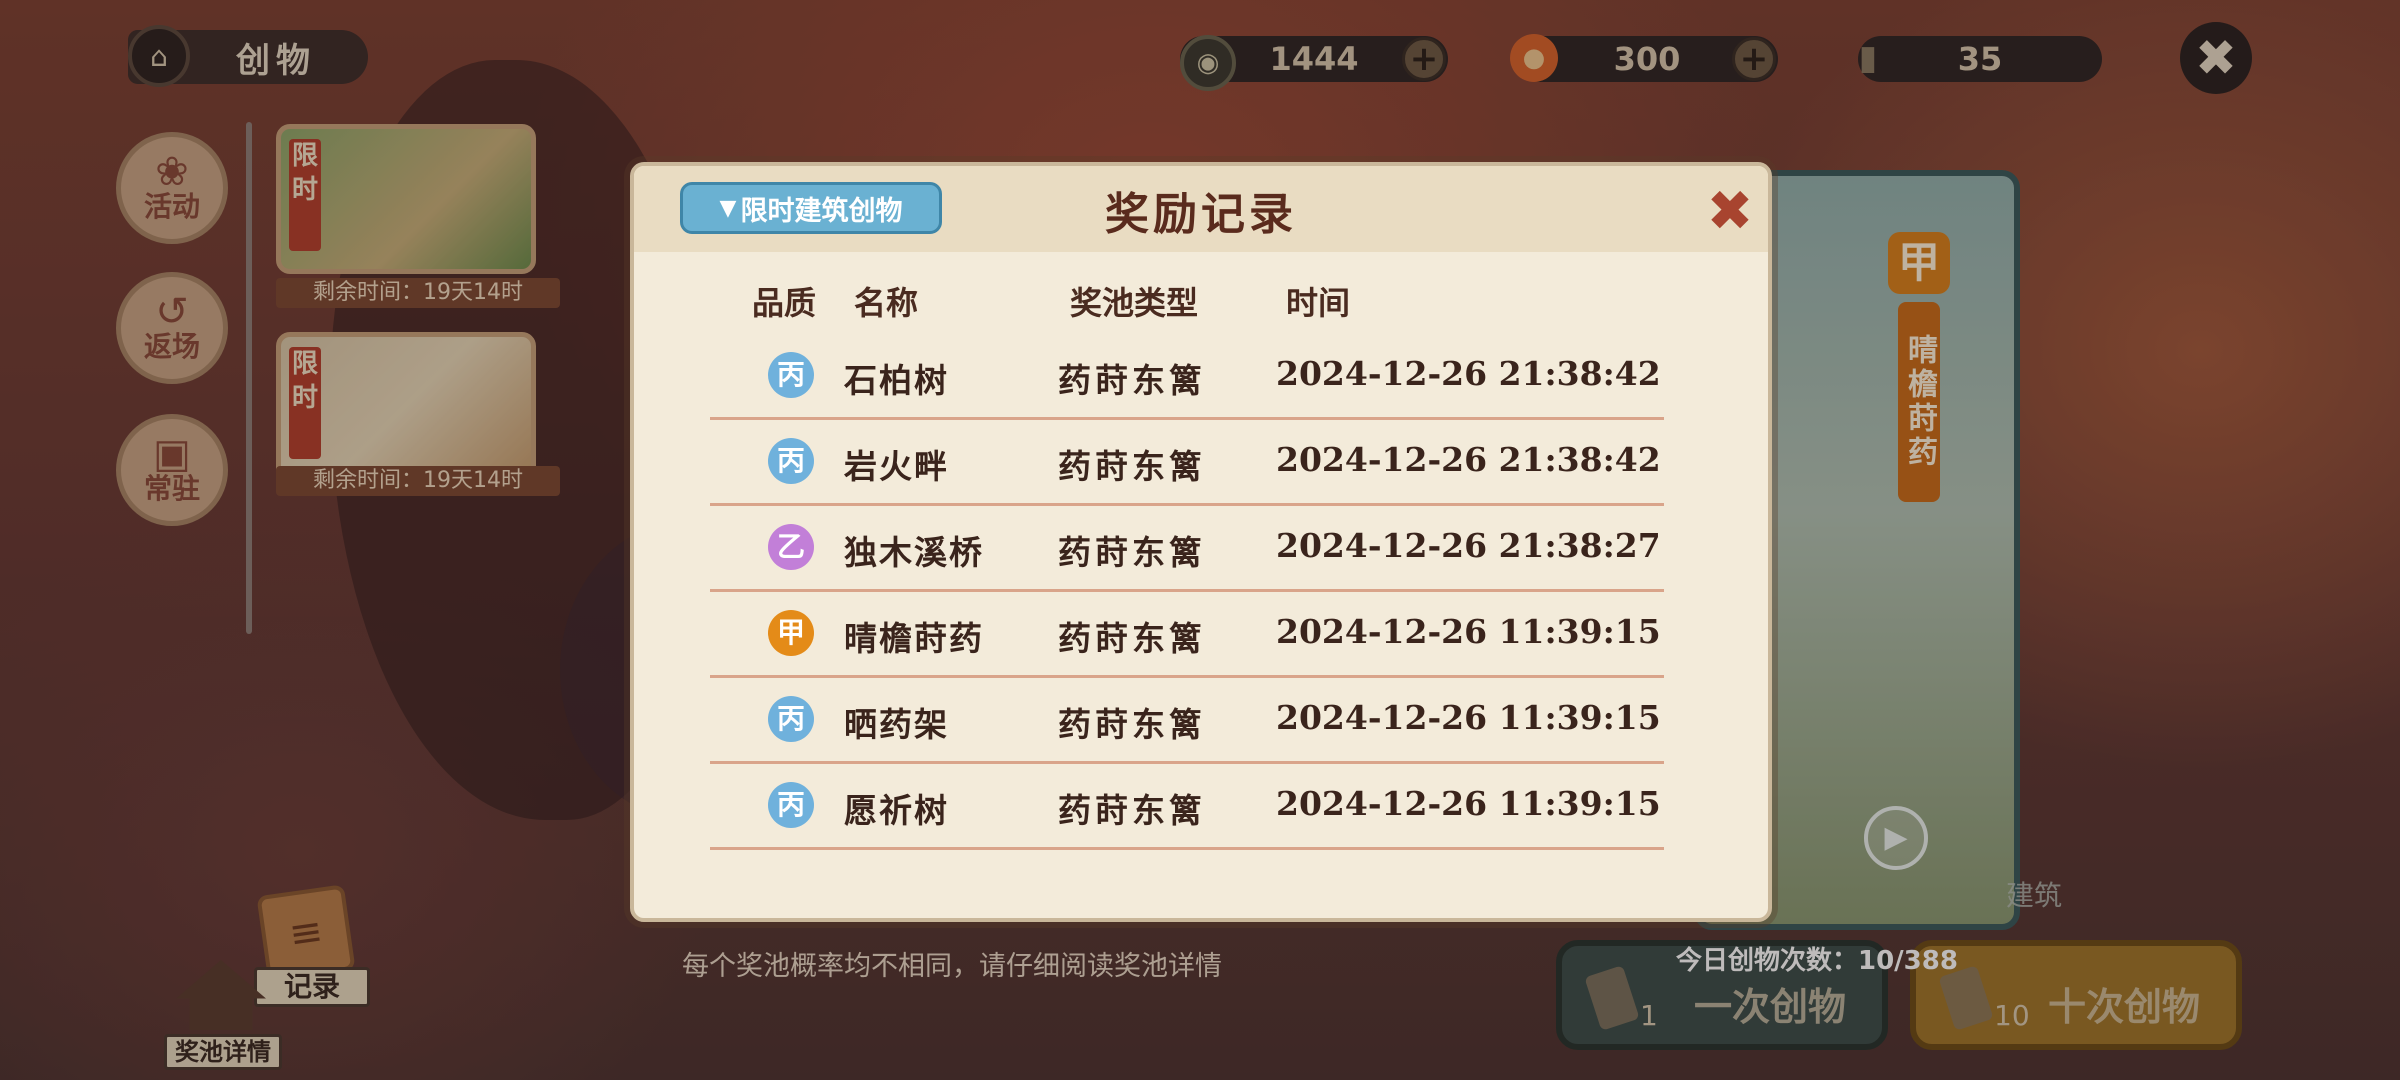 The width and height of the screenshot is (2400, 1080). I want to click on table-row: 丙 晒药架 药莳东篱 2024-12-26 11:39:15, so click(1187, 721).